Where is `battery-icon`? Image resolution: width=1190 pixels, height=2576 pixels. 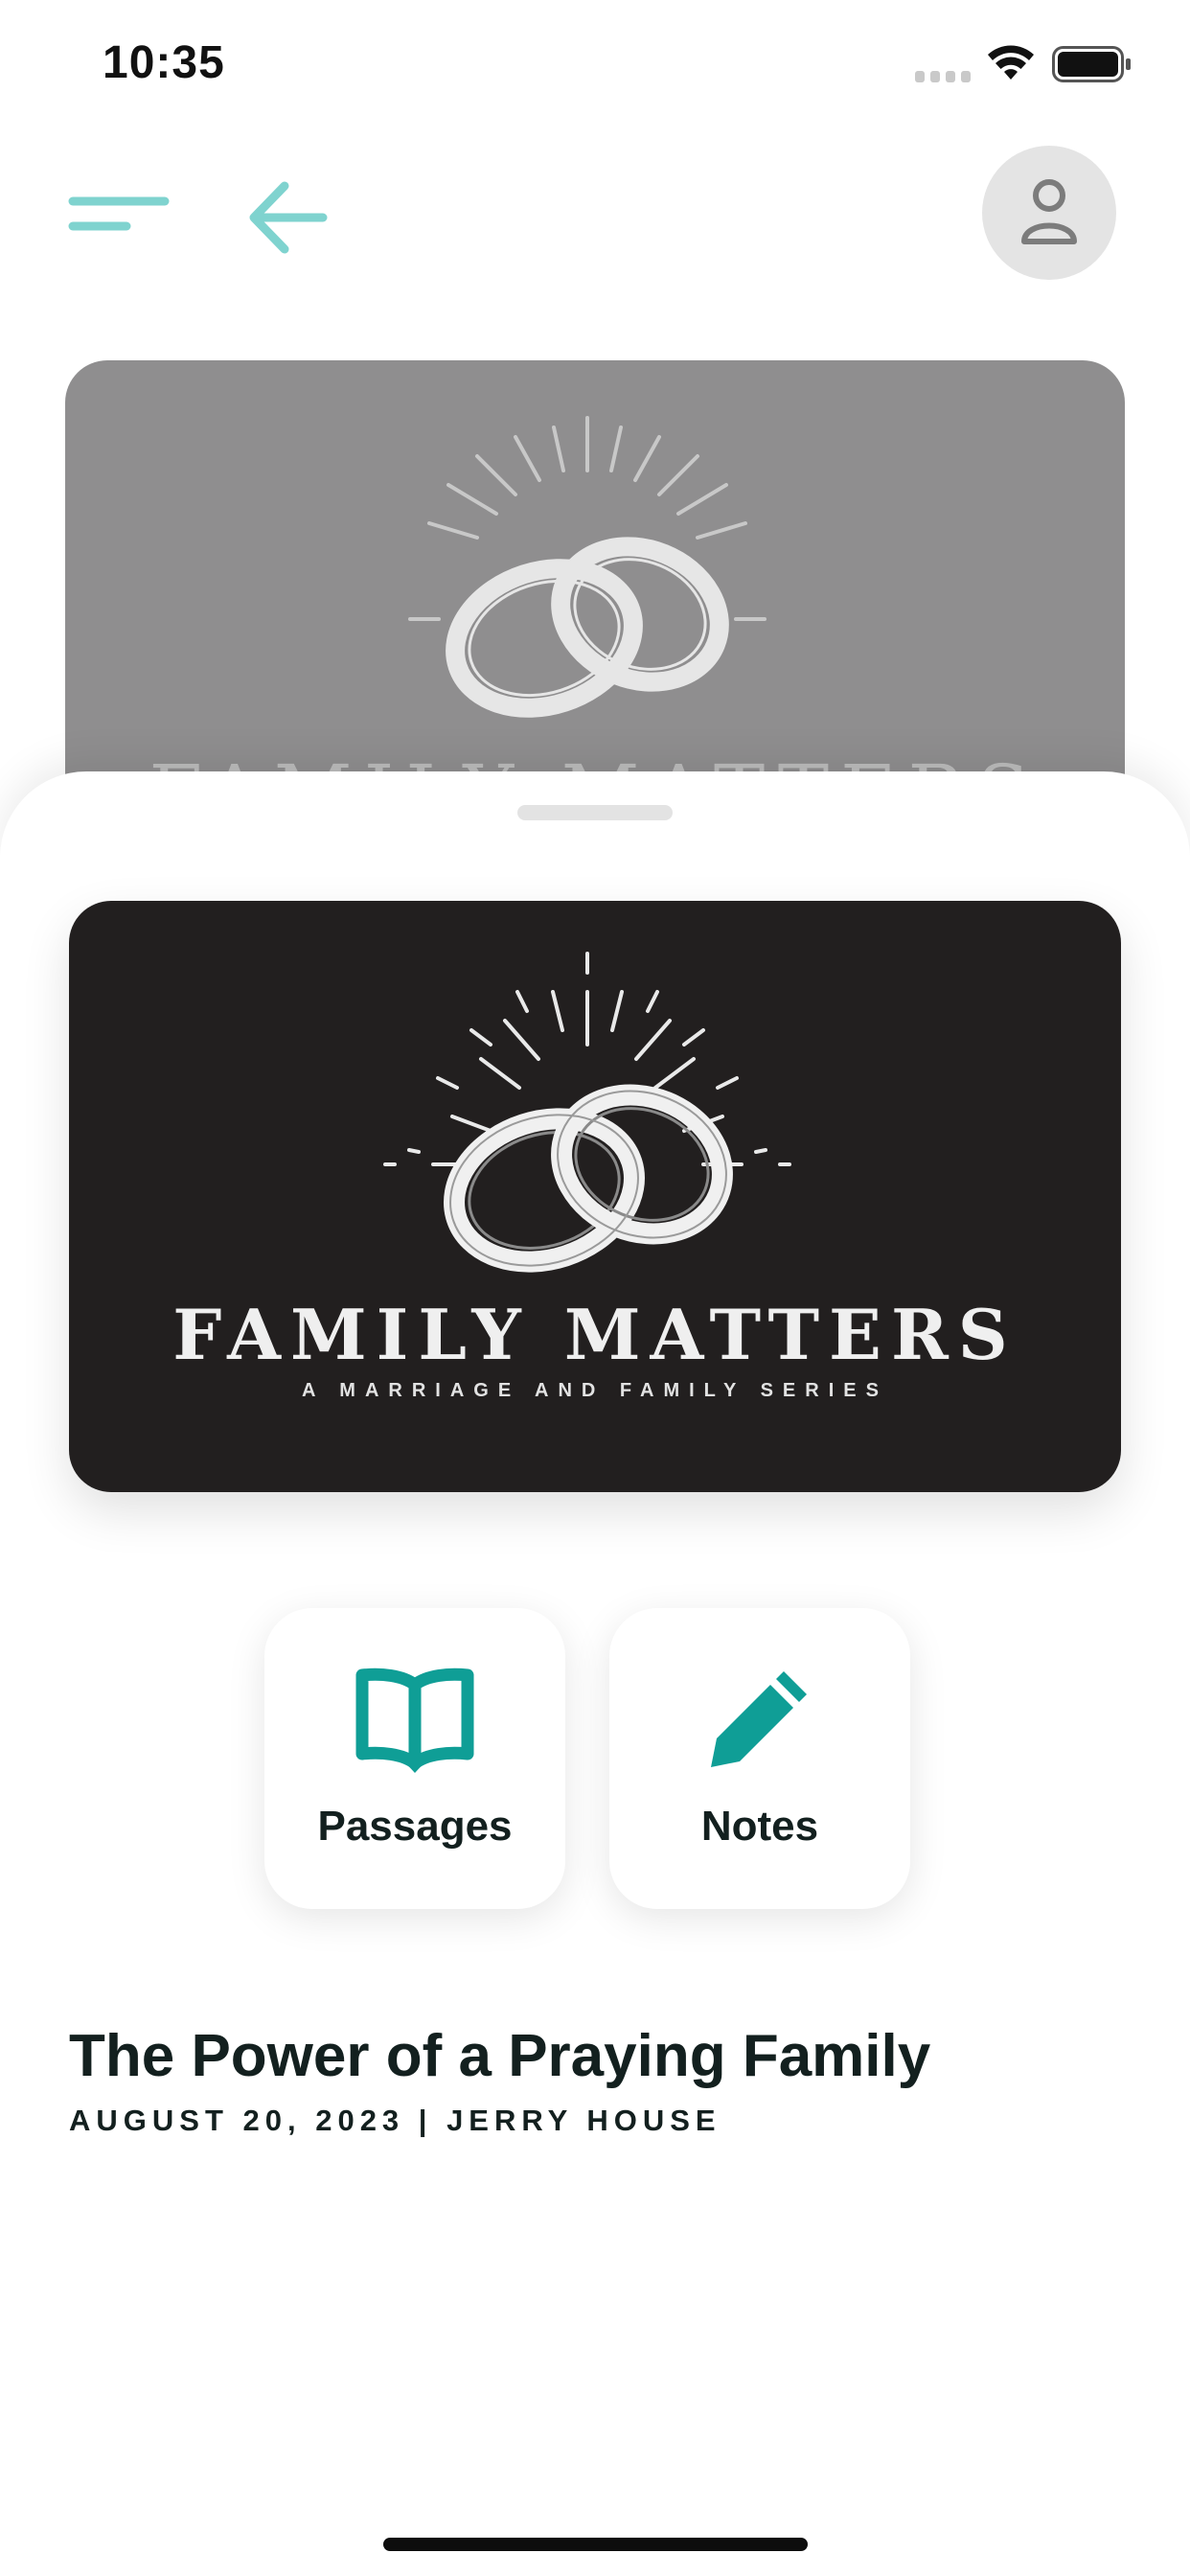 battery-icon is located at coordinates (1092, 64).